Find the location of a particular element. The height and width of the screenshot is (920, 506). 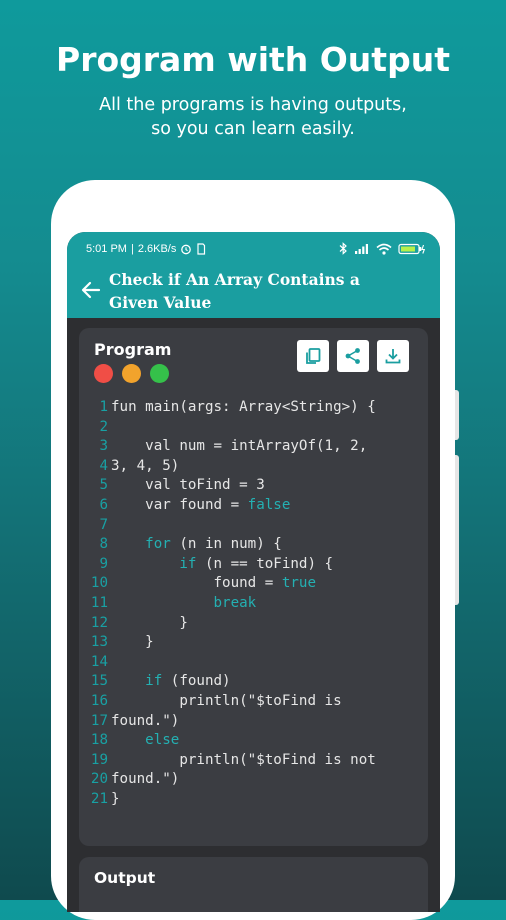

output-label: Output is located at coordinates (125, 878).